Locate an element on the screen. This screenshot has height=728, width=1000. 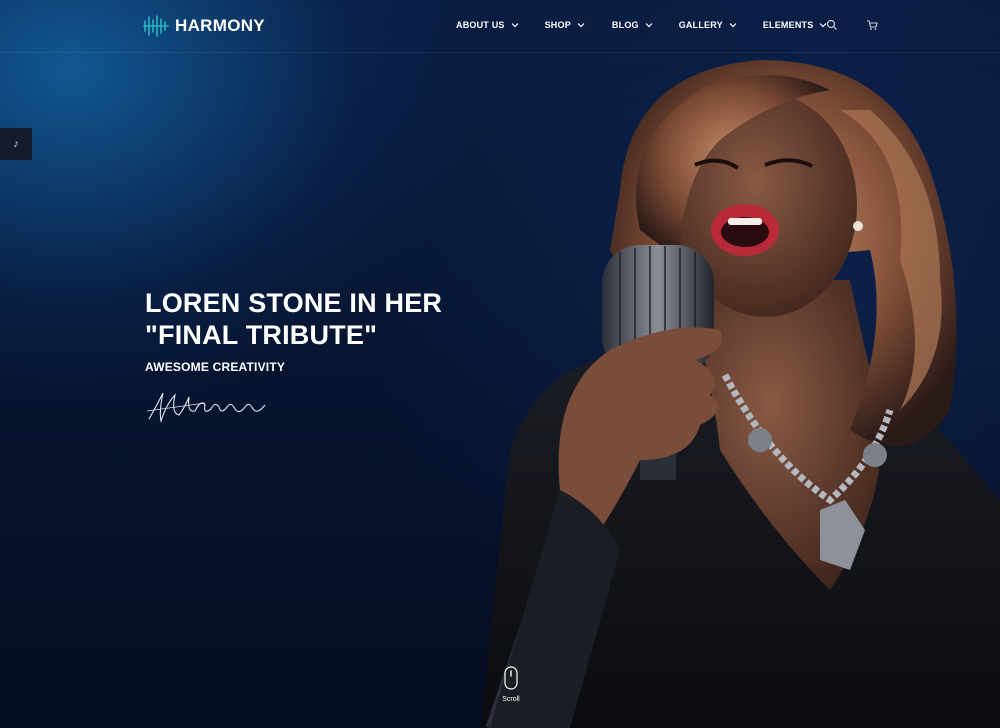
mouse-scroll-icon is located at coordinates (511, 678).